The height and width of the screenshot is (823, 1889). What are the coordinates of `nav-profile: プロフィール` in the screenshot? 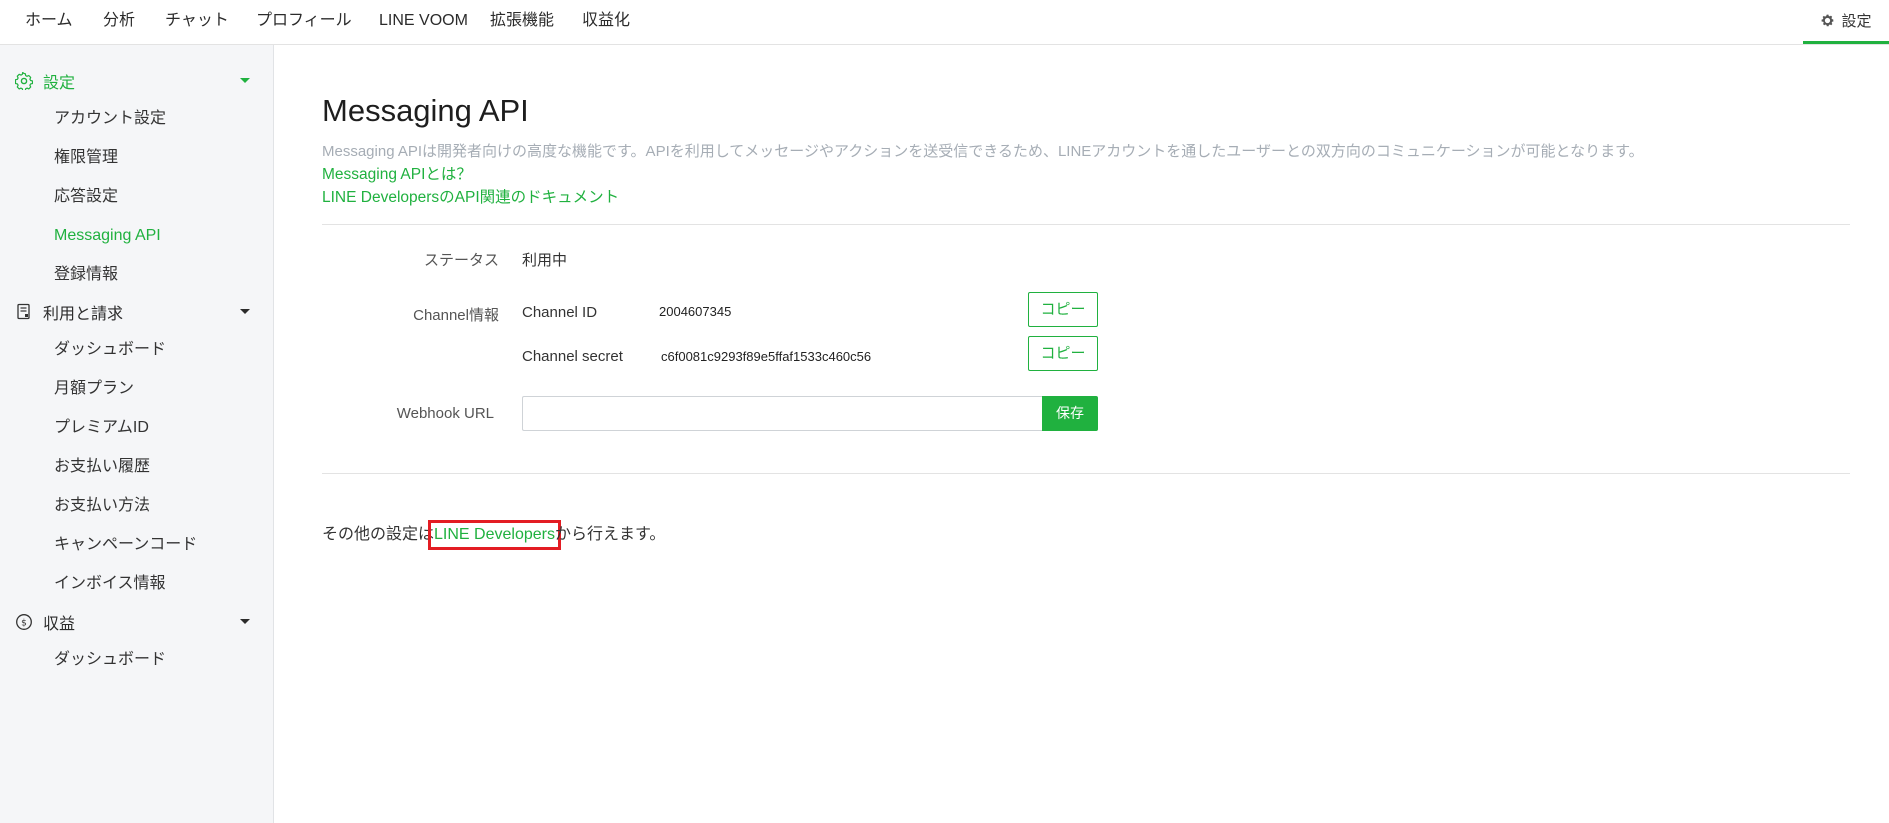 It's located at (304, 22).